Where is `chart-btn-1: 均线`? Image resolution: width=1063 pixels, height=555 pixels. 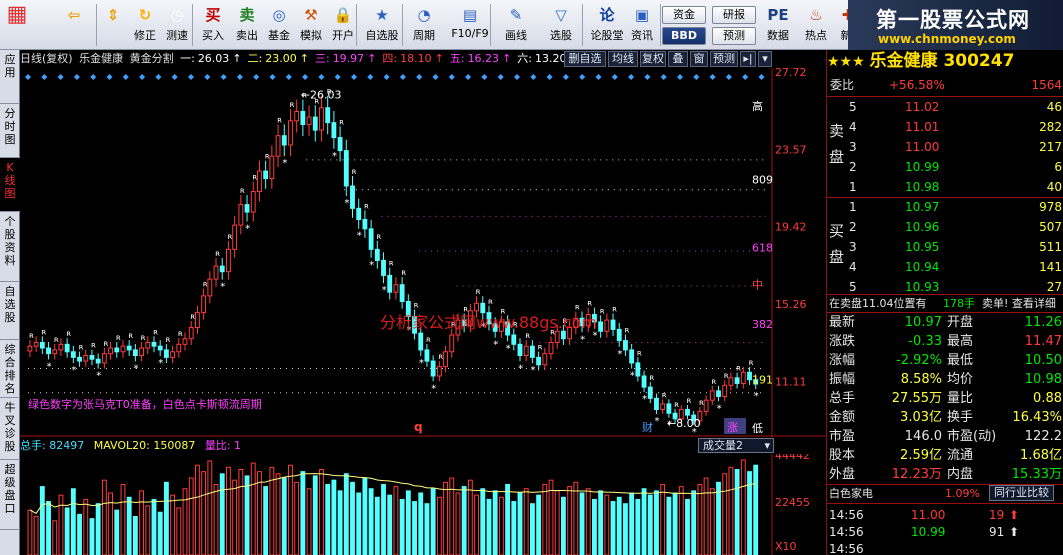
chart-btn-1: 均线 is located at coordinates (623, 59).